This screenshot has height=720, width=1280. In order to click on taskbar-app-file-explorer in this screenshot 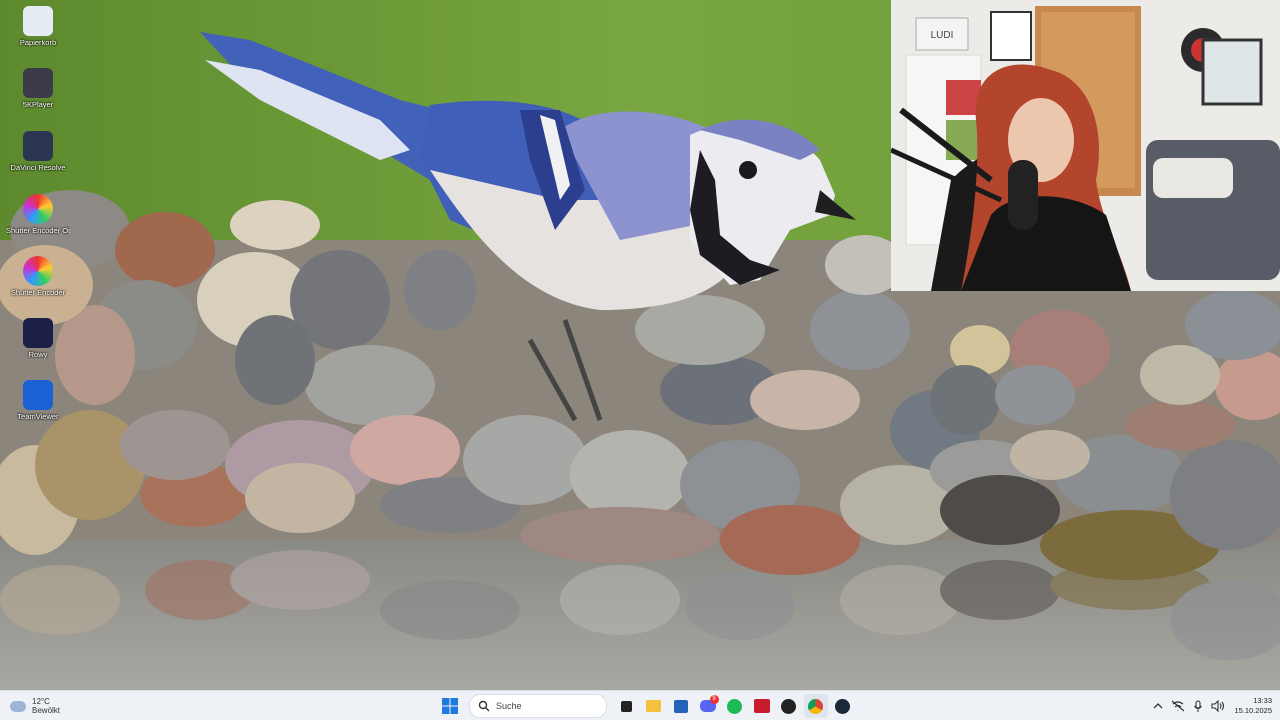, I will do `click(654, 706)`.